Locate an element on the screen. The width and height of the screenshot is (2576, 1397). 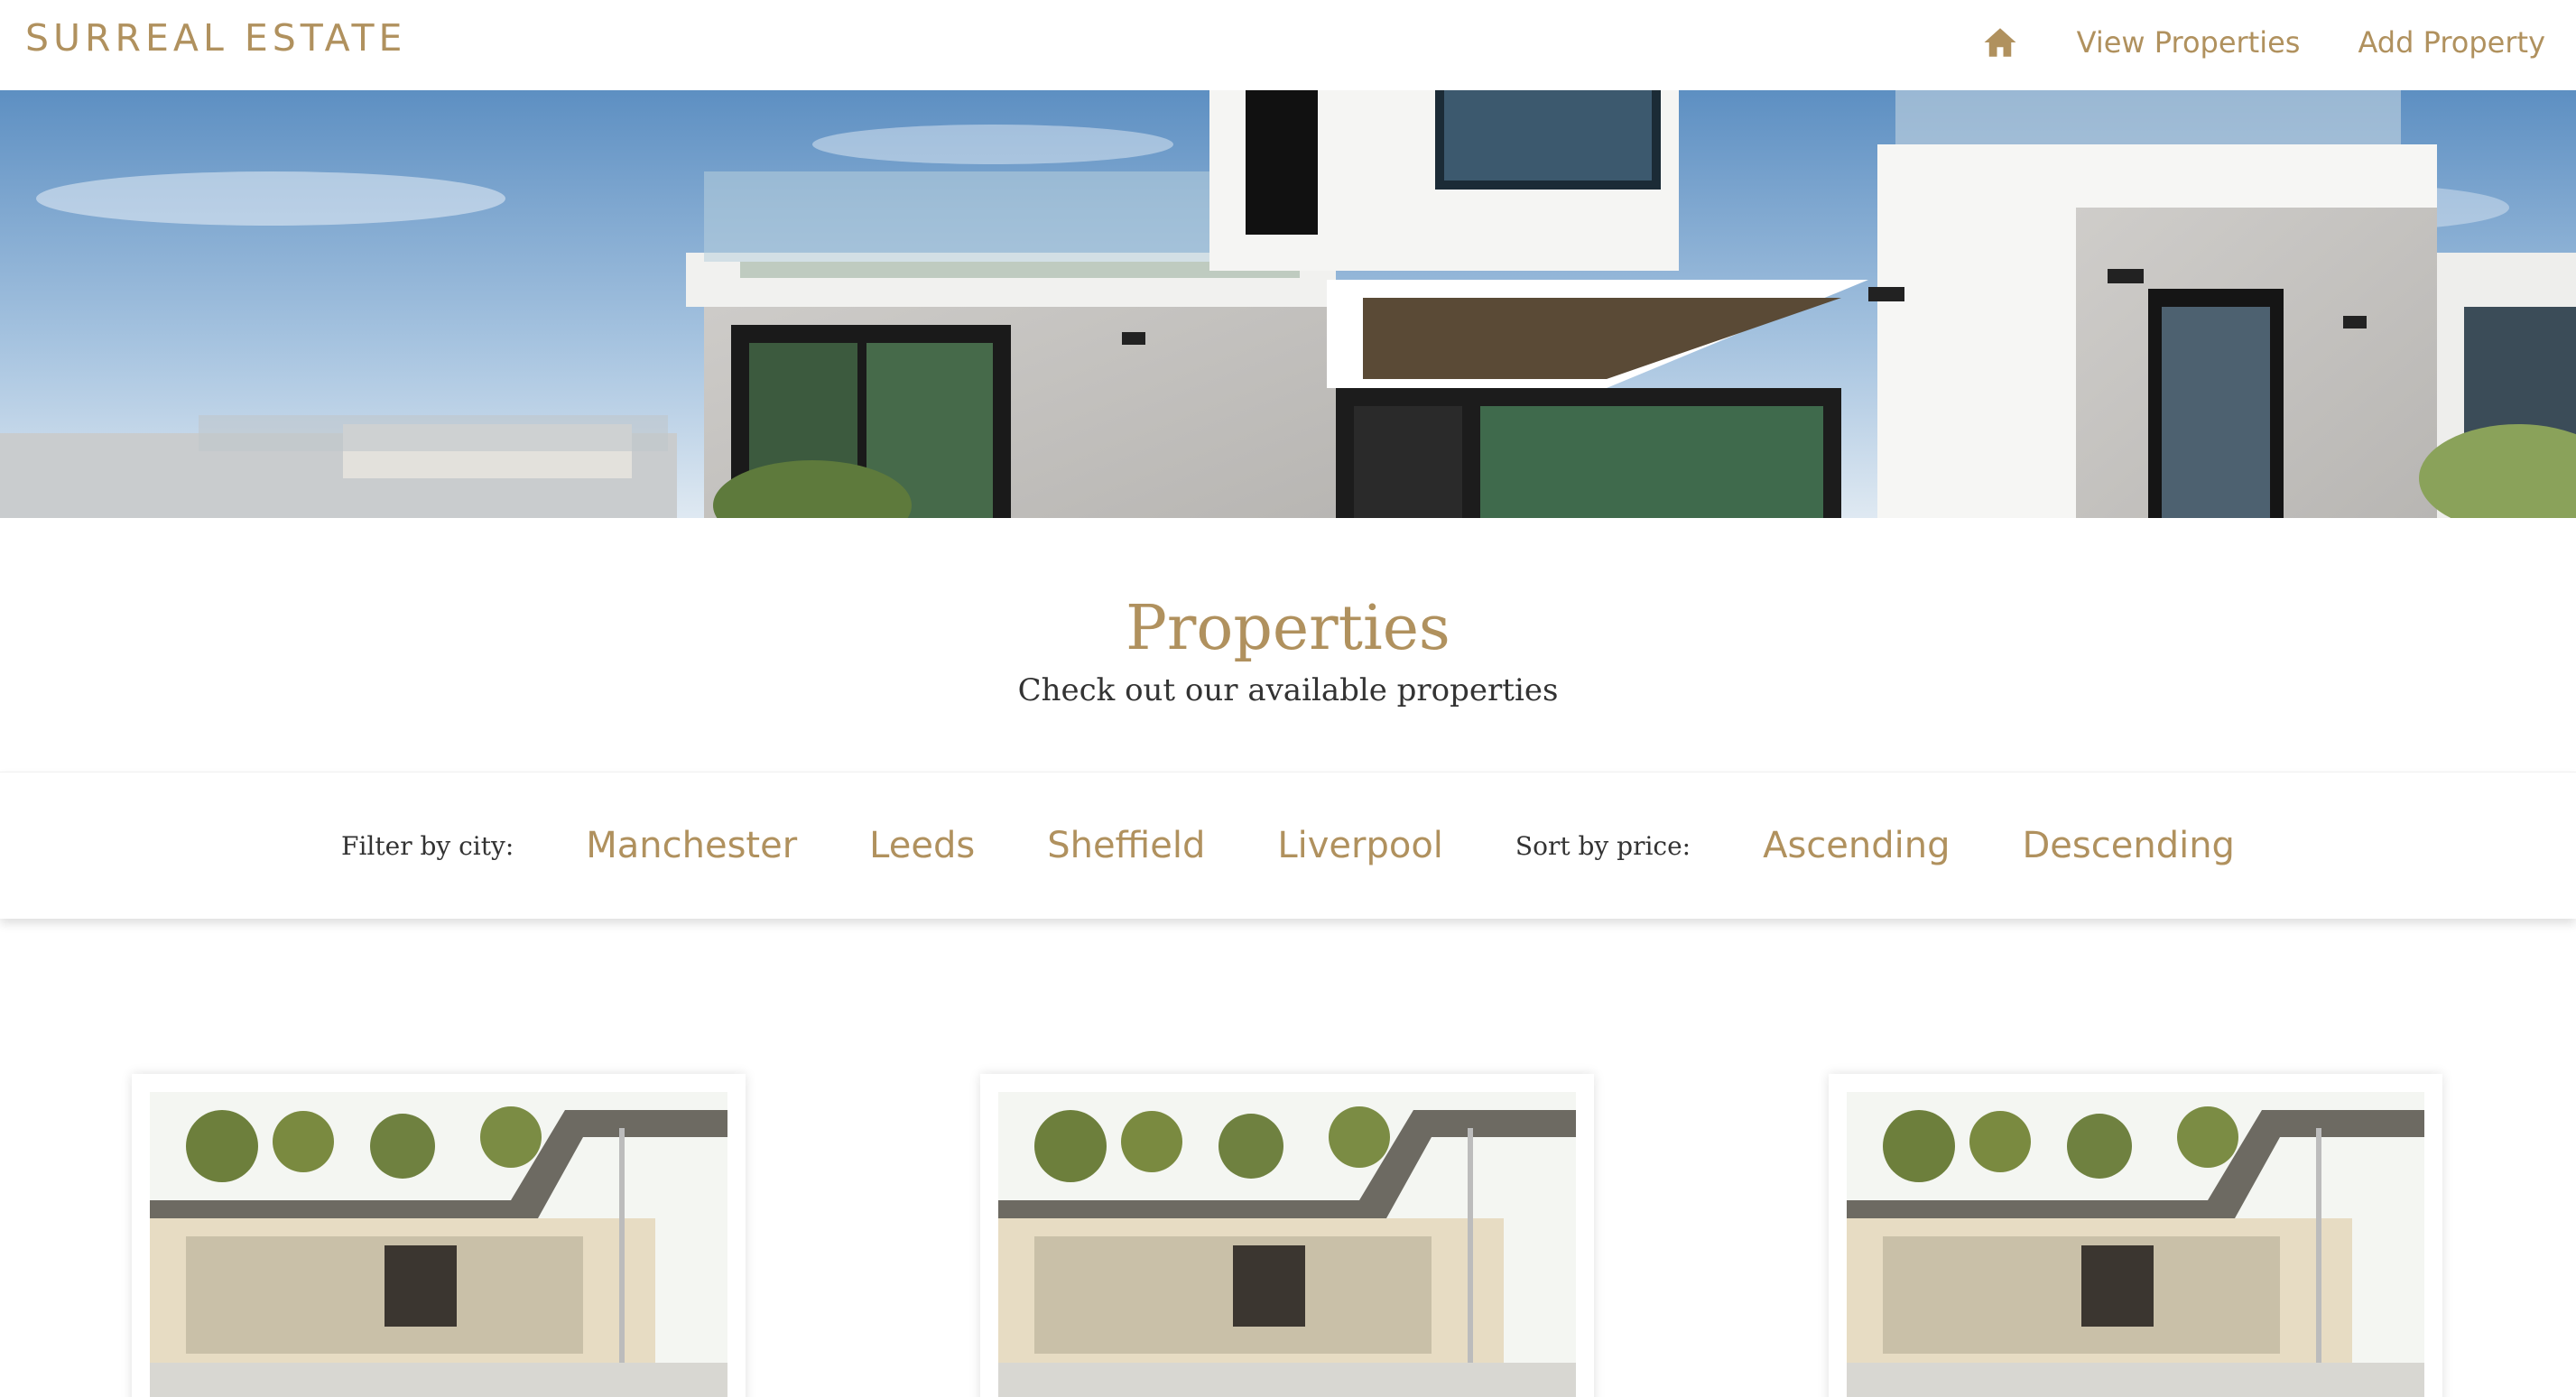
filter-city-liverpool: Liverpool is located at coordinates (1360, 845).